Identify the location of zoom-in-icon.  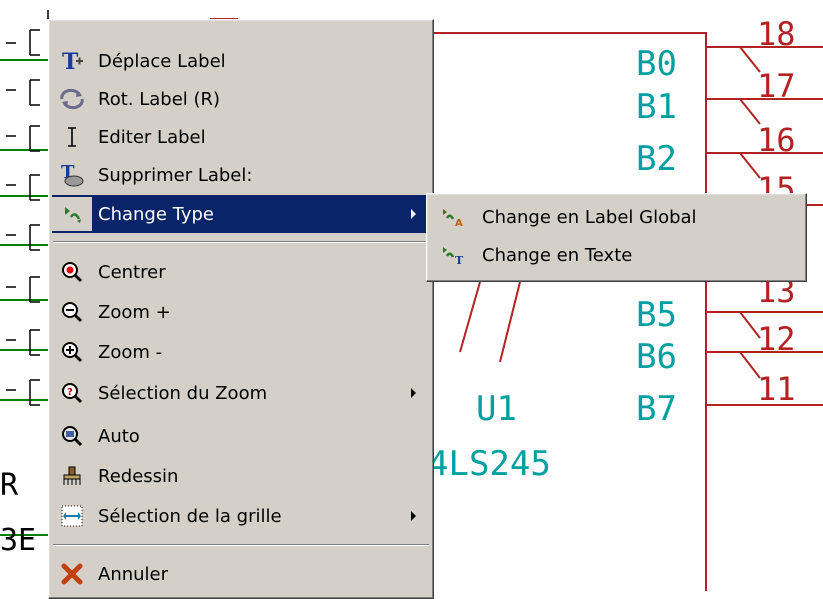
(72, 312).